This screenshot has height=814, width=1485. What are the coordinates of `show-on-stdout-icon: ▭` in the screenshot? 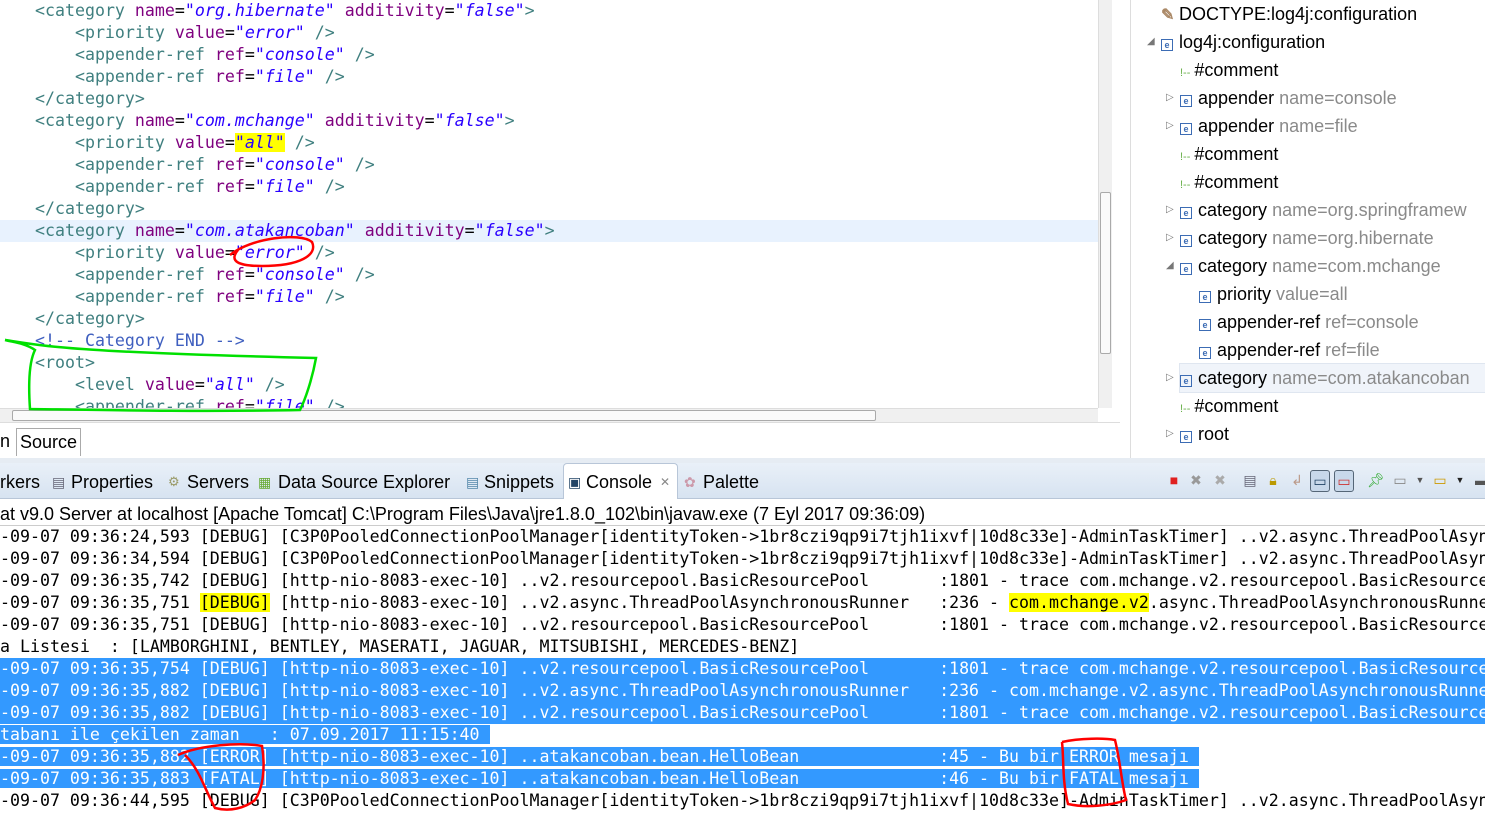 It's located at (1320, 481).